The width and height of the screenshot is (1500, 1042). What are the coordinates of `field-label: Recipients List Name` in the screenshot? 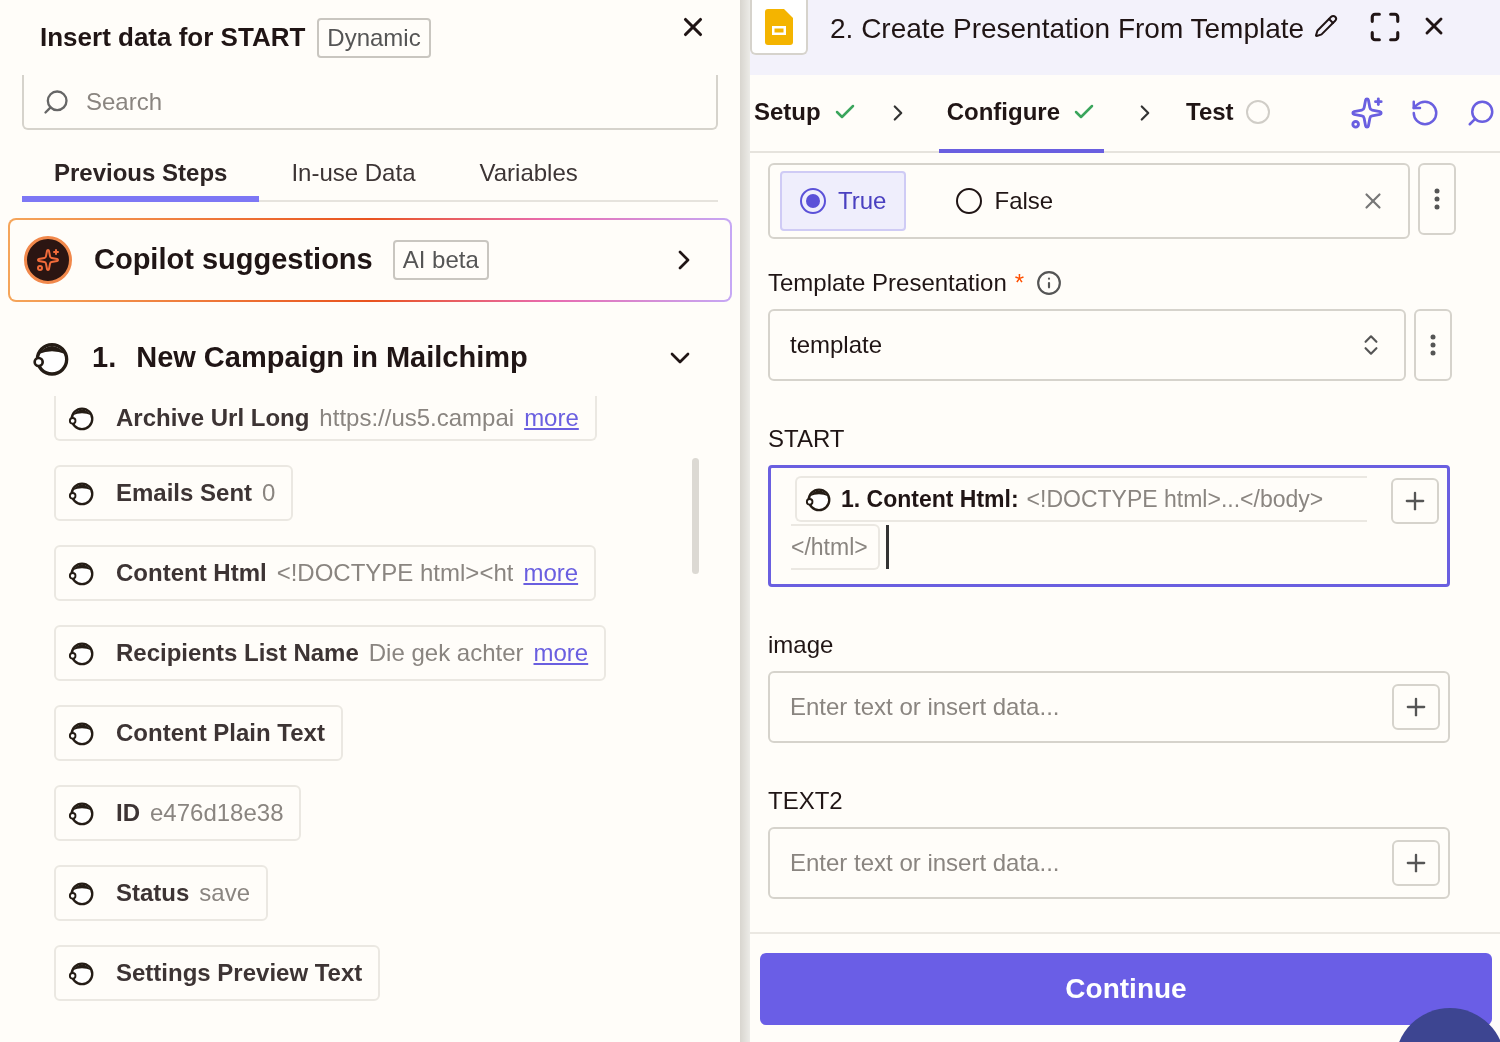 It's located at (237, 653).